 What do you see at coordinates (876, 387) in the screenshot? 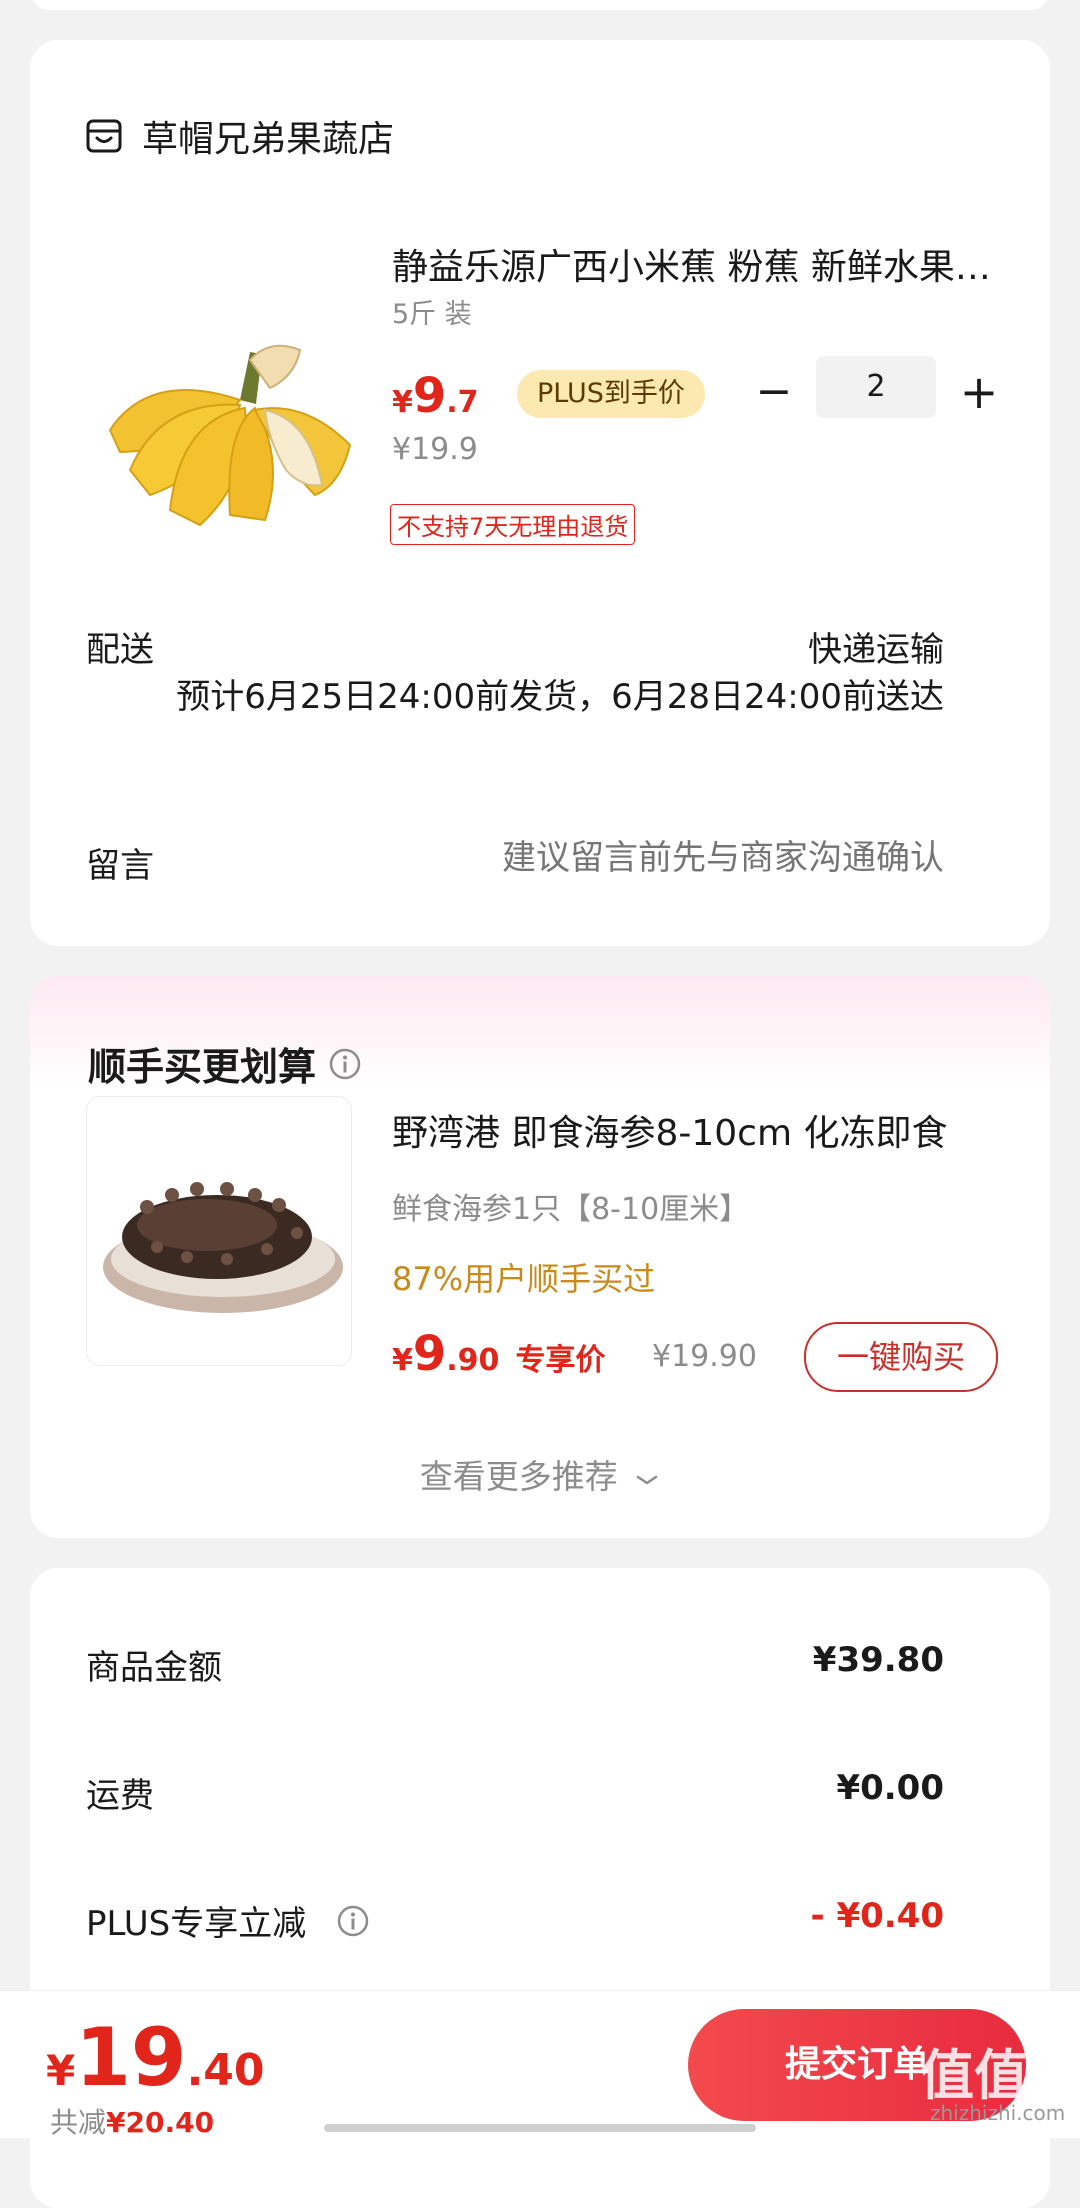
I see `quantity-input: 2` at bounding box center [876, 387].